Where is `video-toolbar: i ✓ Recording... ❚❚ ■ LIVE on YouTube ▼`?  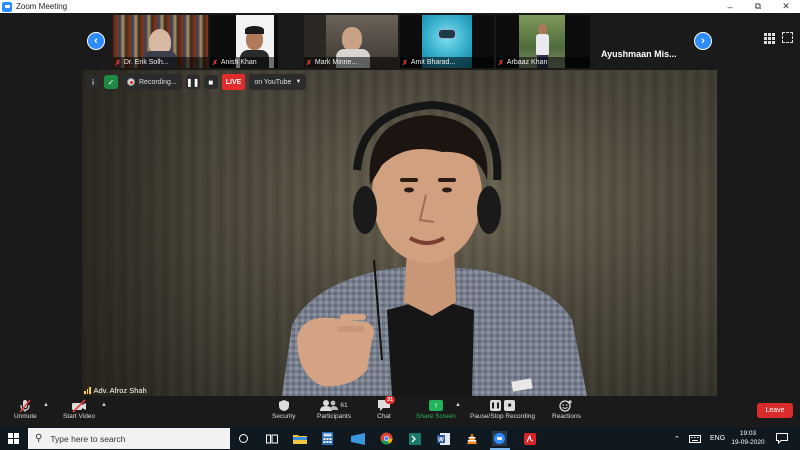 video-toolbar: i ✓ Recording... ❚❚ ■ LIVE on YouTube ▼ is located at coordinates (196, 82).